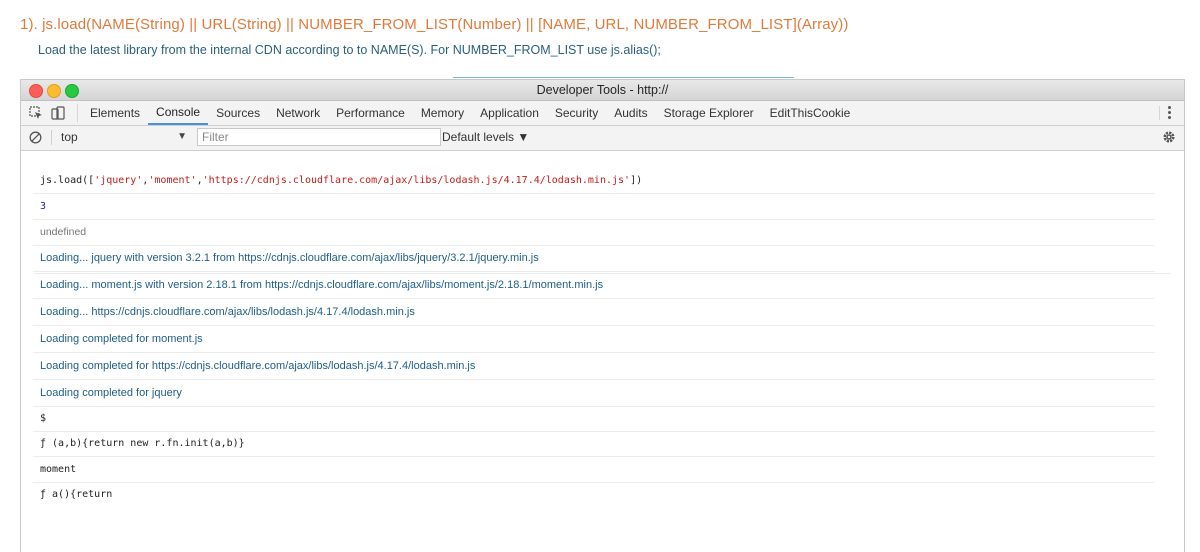 This screenshot has height=552, width=1200. I want to click on command-arg: 'moment', so click(172, 180).